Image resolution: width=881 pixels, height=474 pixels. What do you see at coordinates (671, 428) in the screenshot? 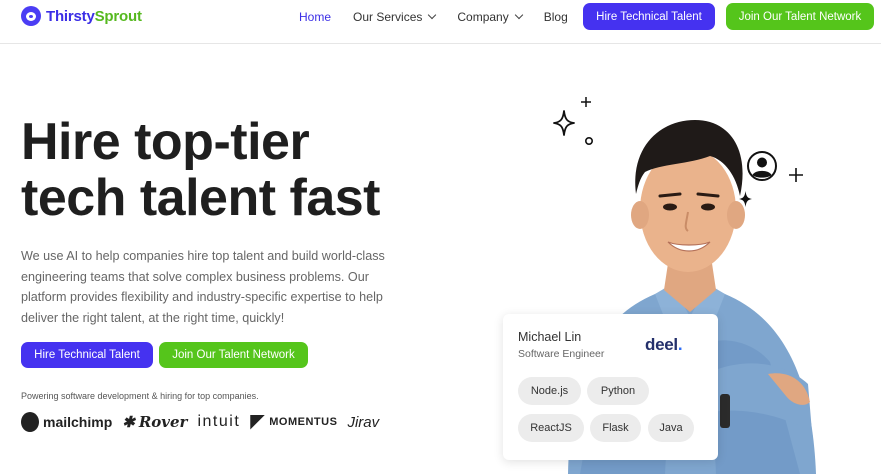
I see `skill-pill: Java` at bounding box center [671, 428].